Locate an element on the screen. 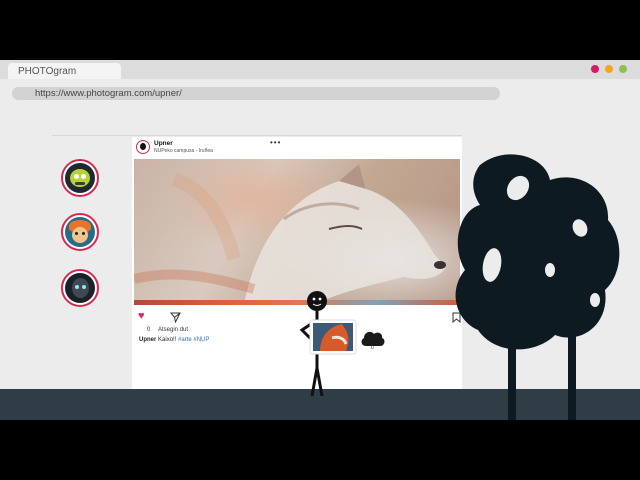 The height and width of the screenshot is (480, 640). page-divider is located at coordinates (257, 135).